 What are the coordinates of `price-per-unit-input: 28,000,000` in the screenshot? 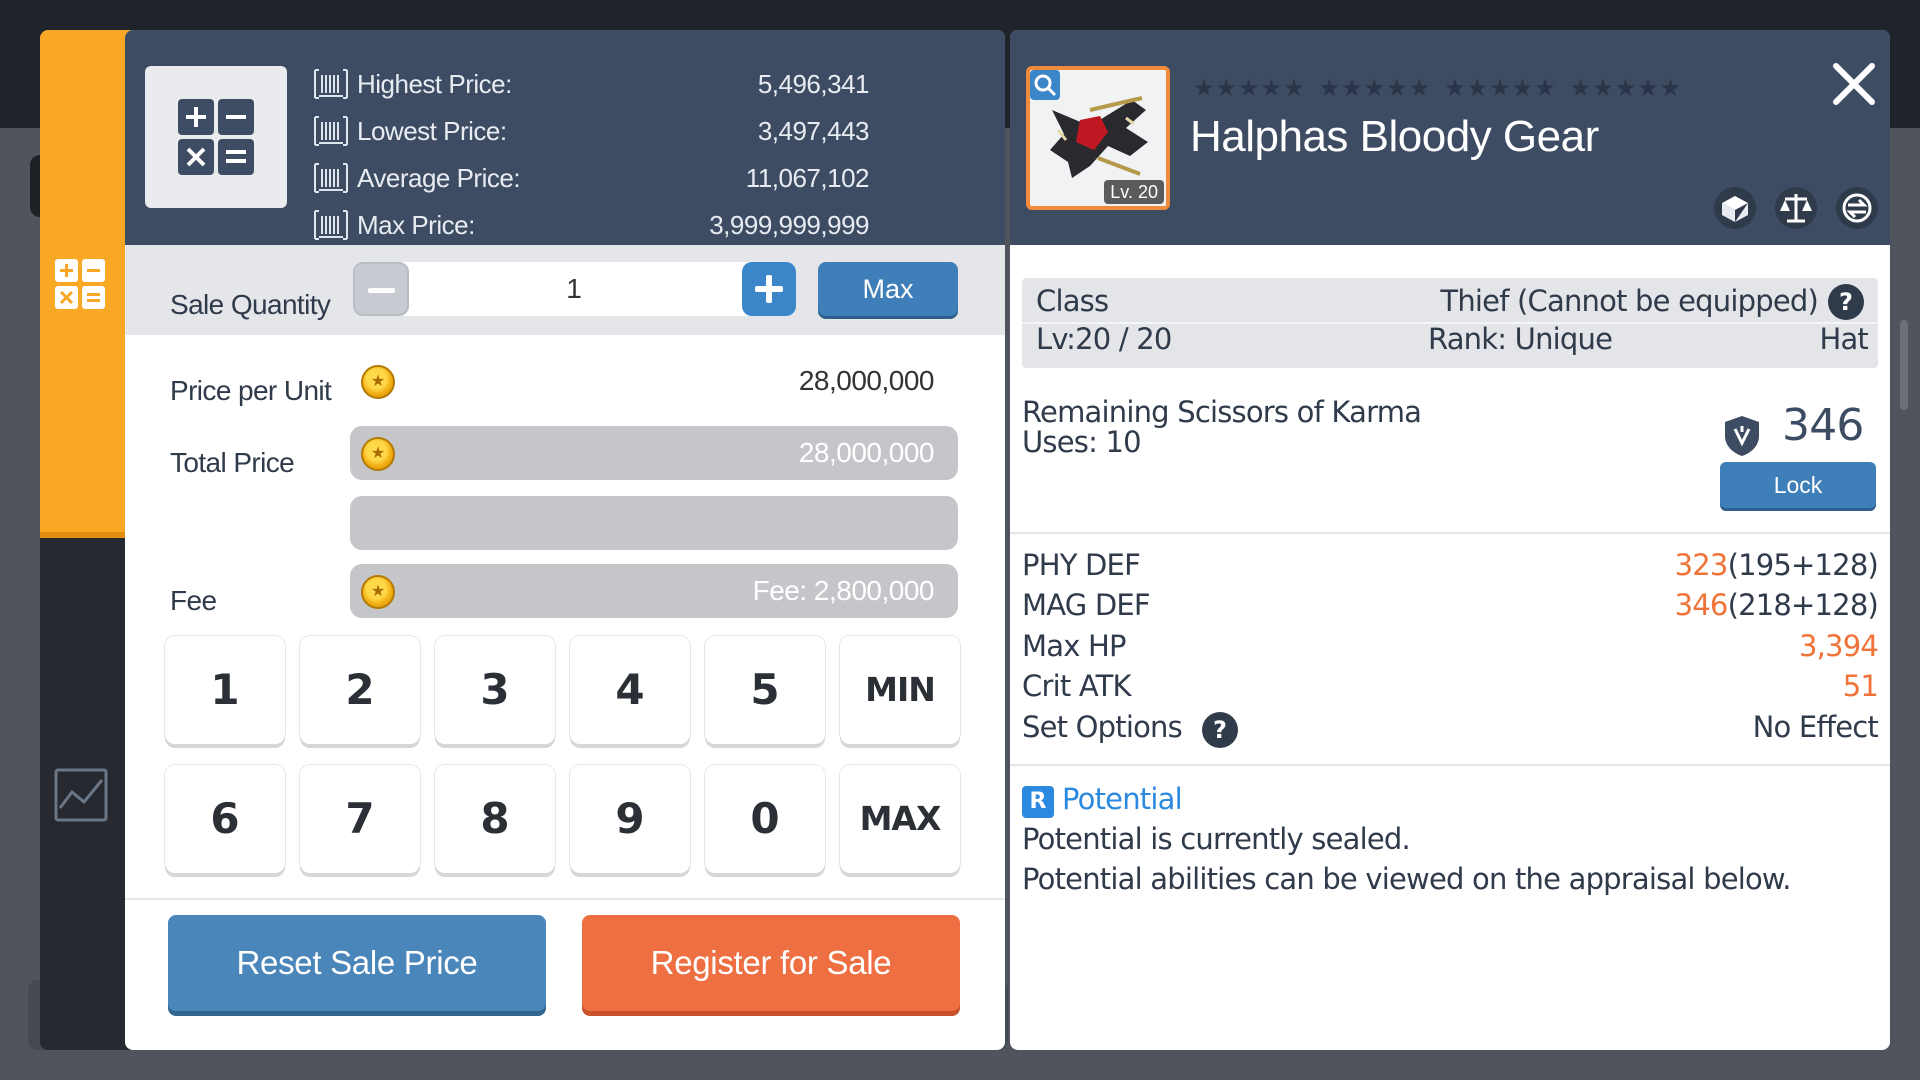 It's located at (654, 381).